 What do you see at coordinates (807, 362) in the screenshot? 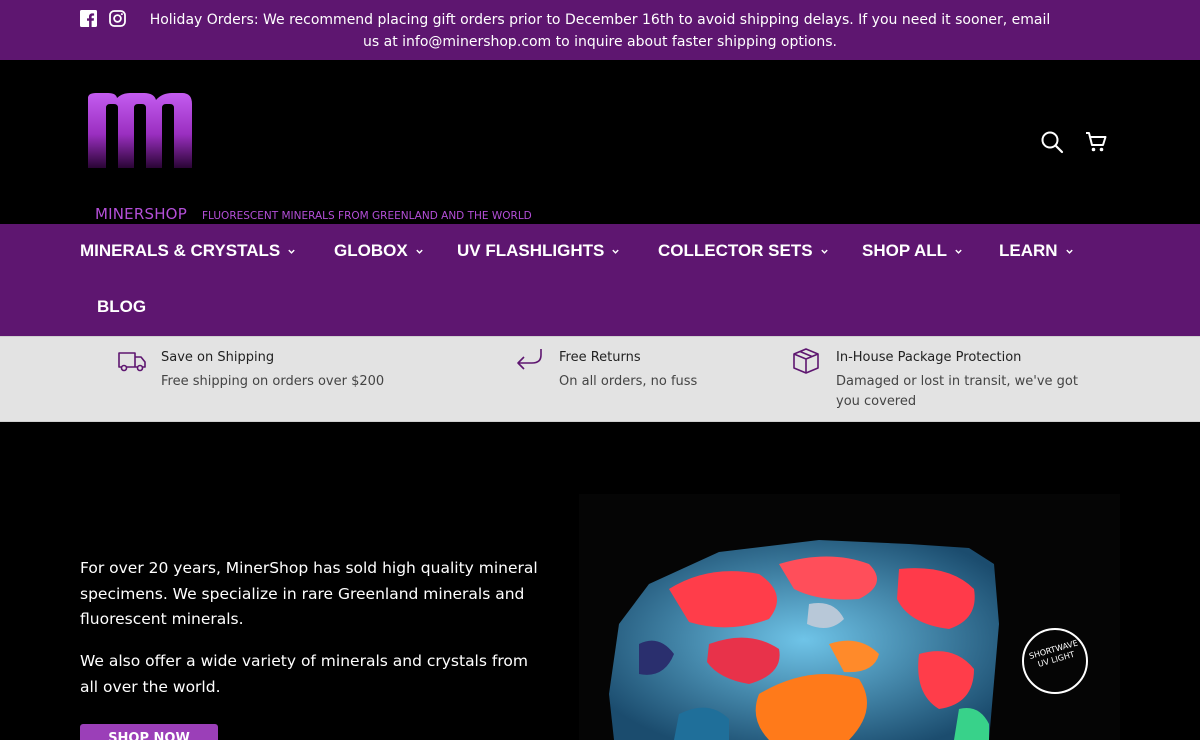
I see `package-box-icon` at bounding box center [807, 362].